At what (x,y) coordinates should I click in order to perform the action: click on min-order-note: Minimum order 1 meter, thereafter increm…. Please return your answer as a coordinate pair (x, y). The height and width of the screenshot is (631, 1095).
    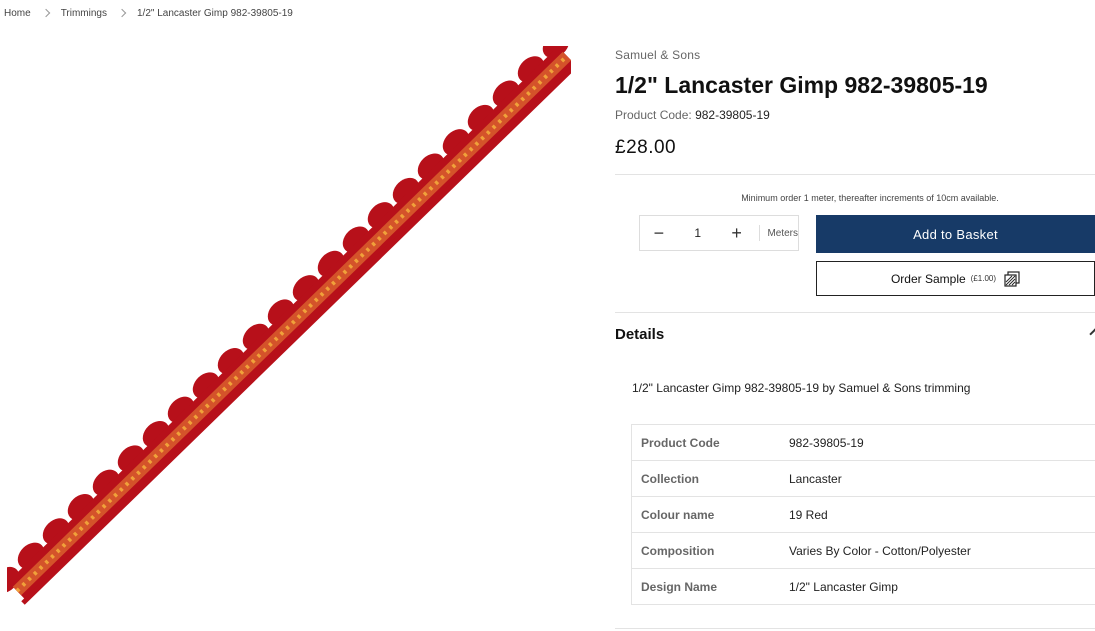
    Looking at the image, I should click on (870, 198).